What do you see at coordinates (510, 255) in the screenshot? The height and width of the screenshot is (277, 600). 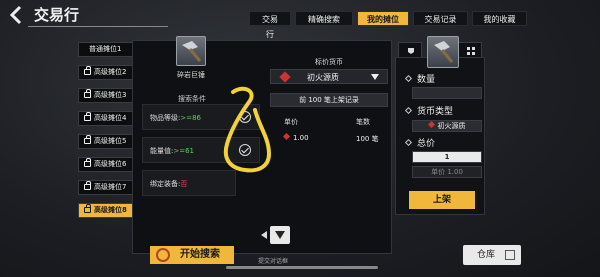 I see `warehouse-icon` at bounding box center [510, 255].